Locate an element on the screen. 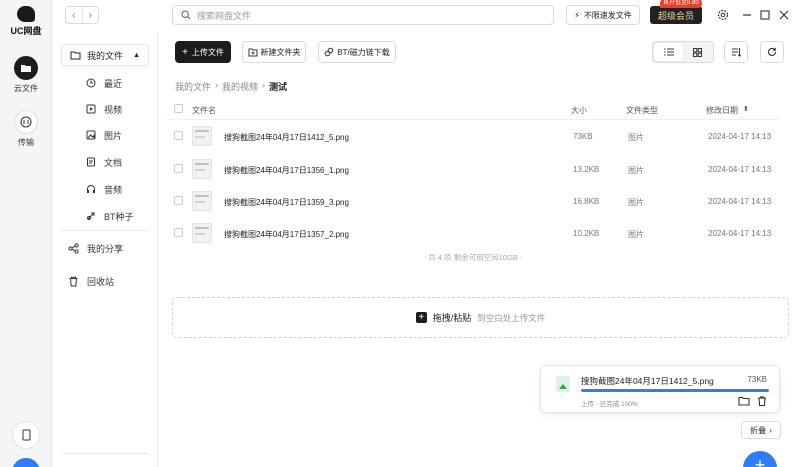 The width and height of the screenshot is (800, 467). sidebar-item-trash: 回收站 is located at coordinates (91, 281).